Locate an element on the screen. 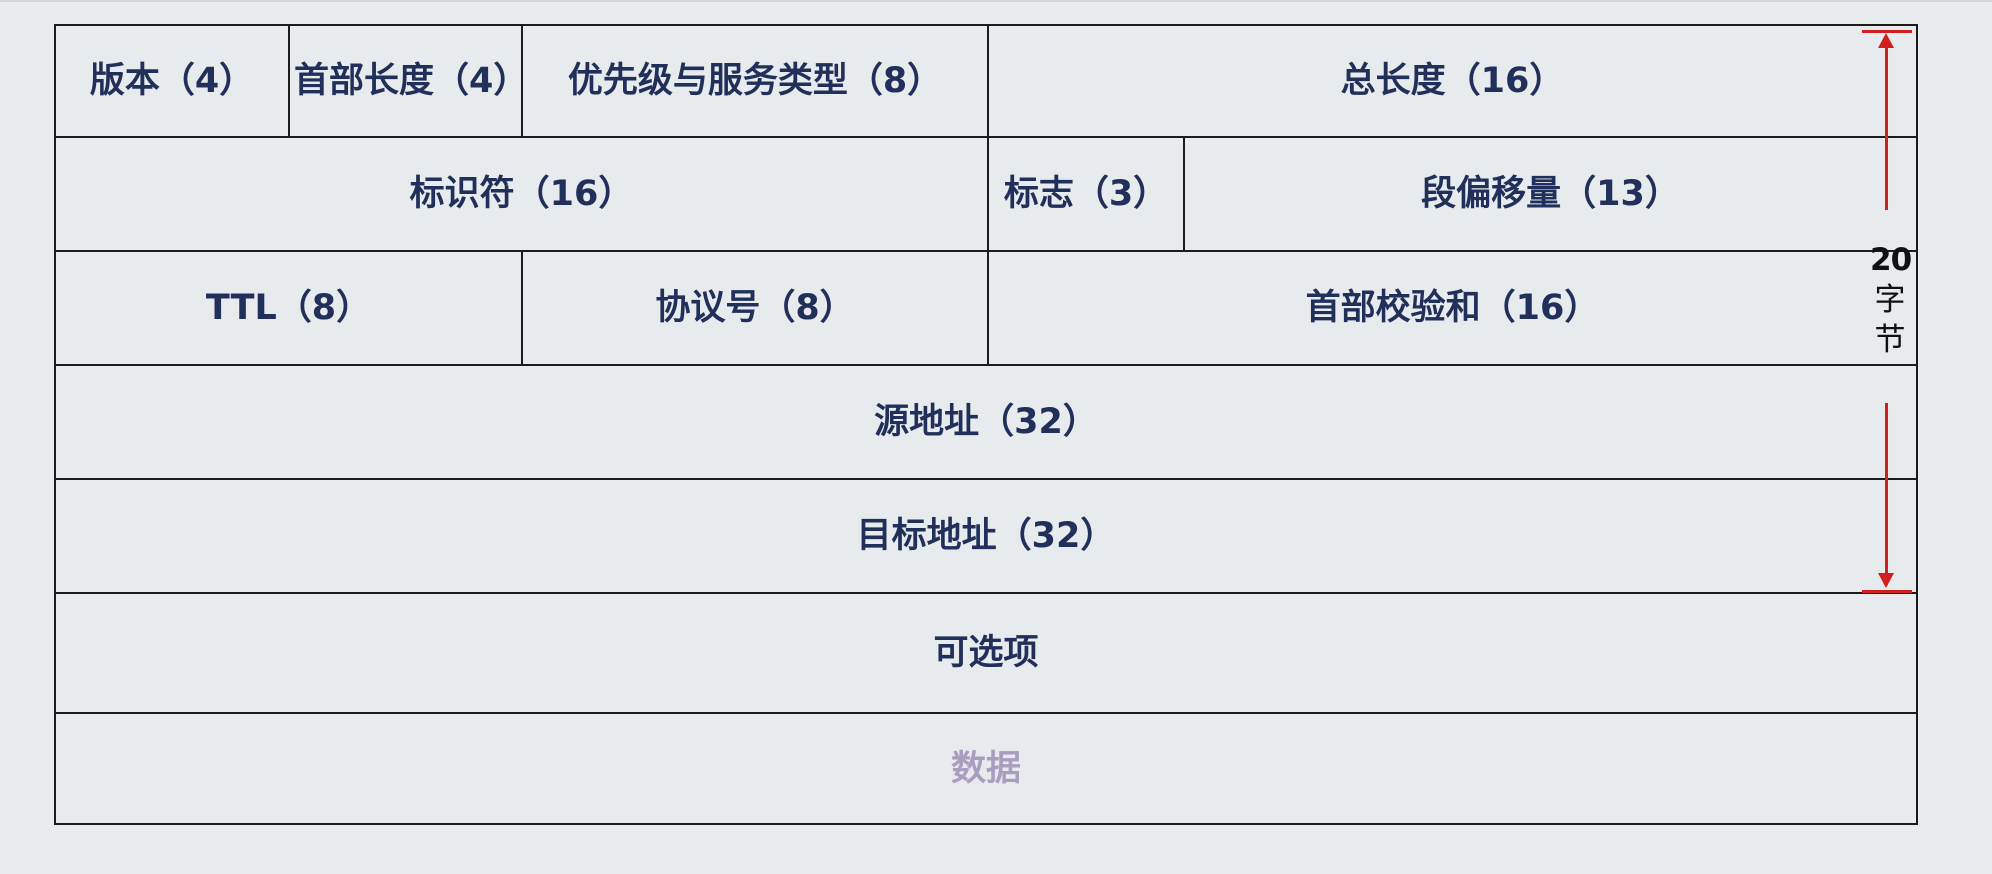 Image resolution: width=1992 pixels, height=874 pixels. bracket-upper-line is located at coordinates (1886, 128).